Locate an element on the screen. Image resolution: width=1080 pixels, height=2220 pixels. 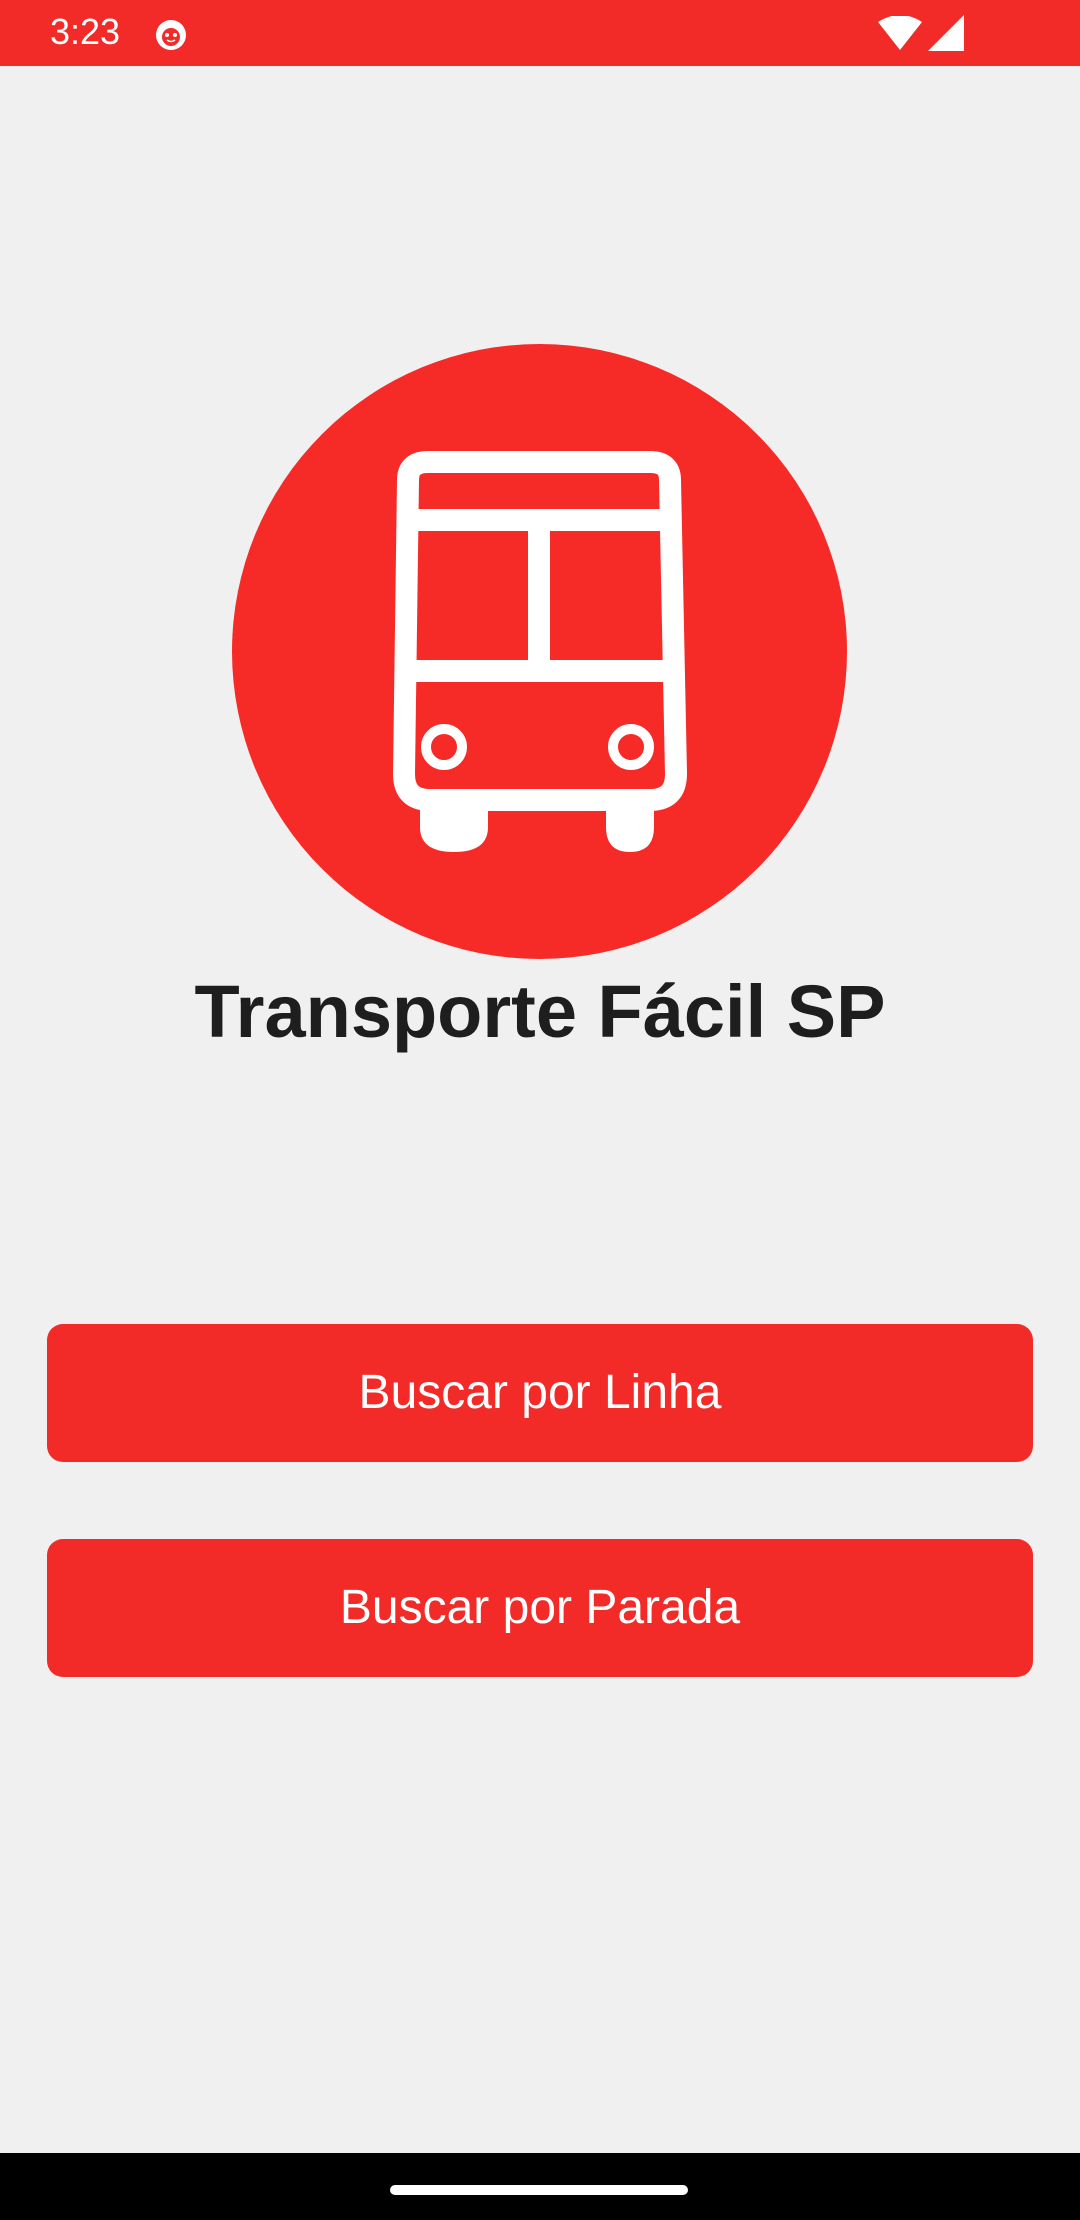
search-by-line-button: Buscar por Linha is located at coordinates (540, 1393).